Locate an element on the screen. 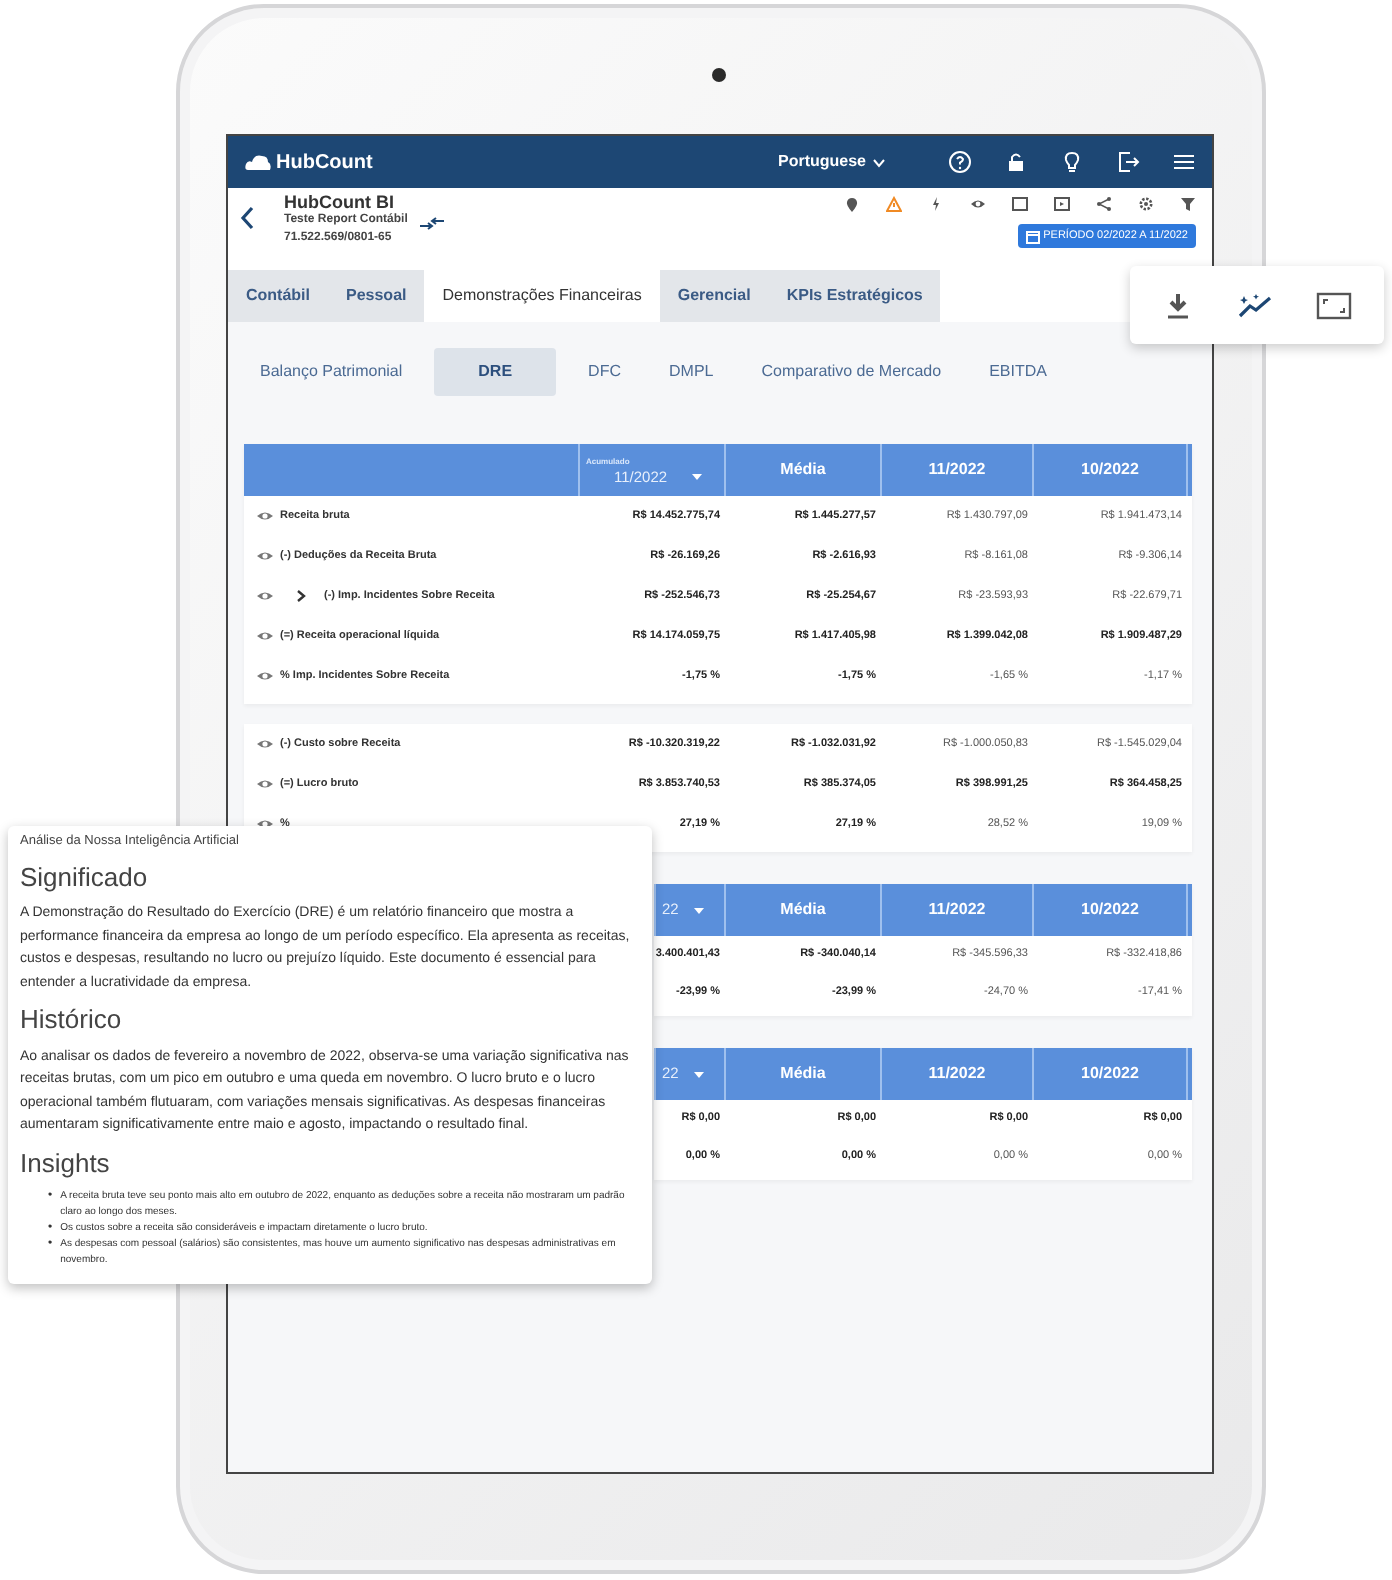 The height and width of the screenshot is (1580, 1392). subtab: DRE is located at coordinates (495, 372).